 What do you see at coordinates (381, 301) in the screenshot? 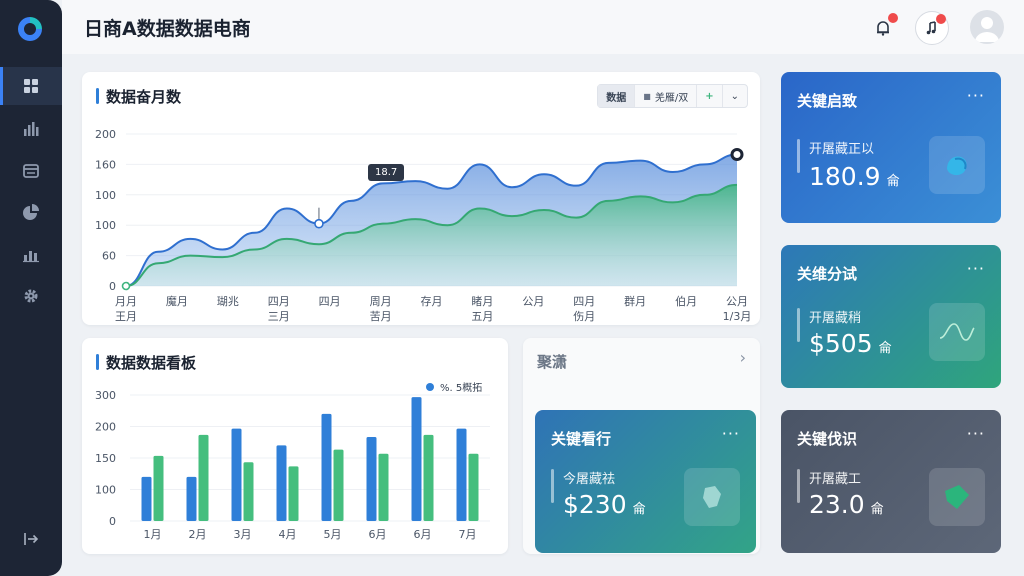
I see `x-tick-label: 周月` at bounding box center [381, 301].